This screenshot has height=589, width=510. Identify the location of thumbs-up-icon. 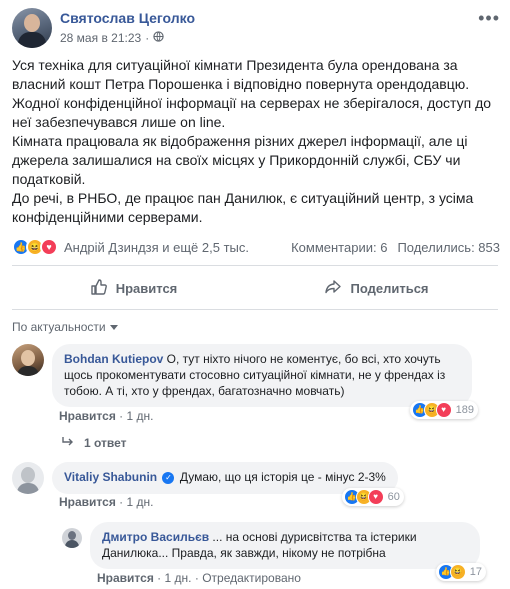
(99, 288).